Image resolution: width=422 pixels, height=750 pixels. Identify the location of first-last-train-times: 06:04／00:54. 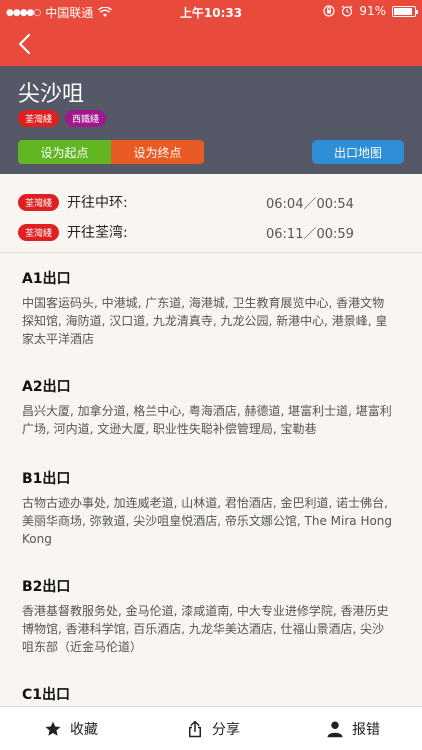
(310, 204).